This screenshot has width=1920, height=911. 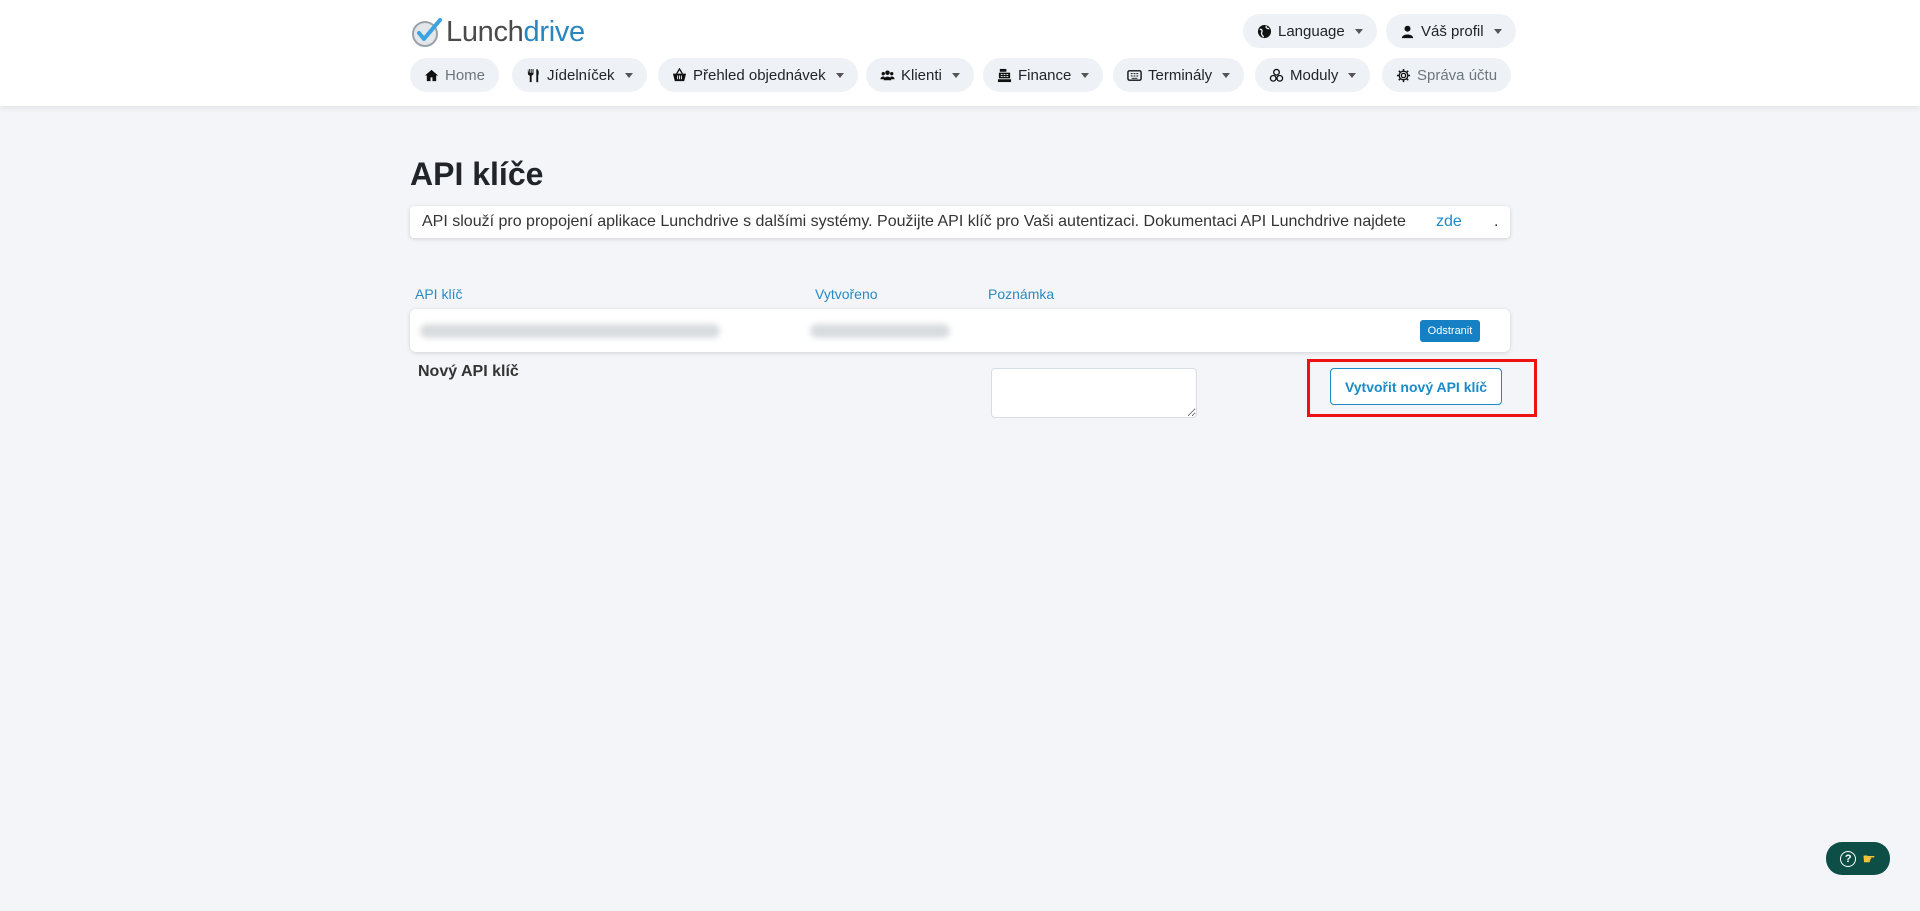 I want to click on nav-klienti: Klienti, so click(x=920, y=75).